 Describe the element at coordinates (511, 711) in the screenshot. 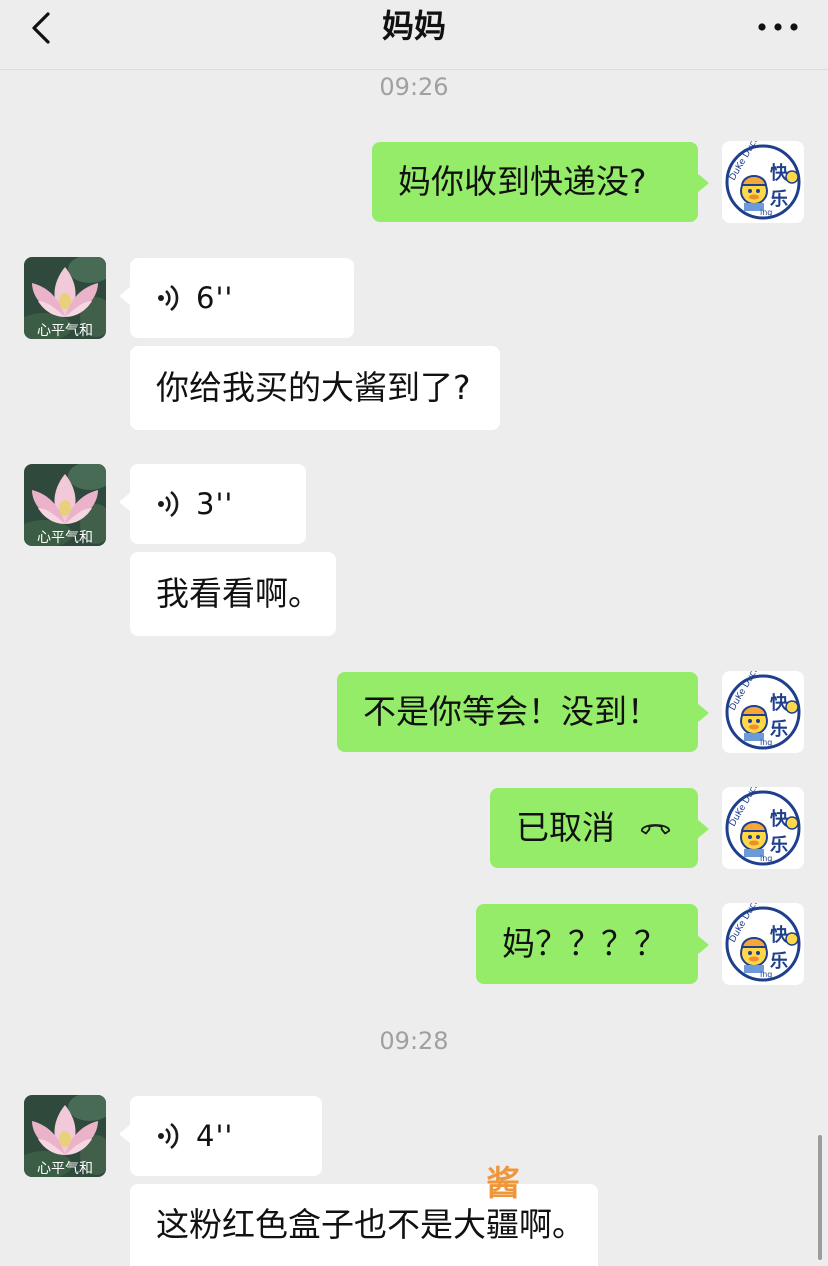

I see `message-text: 不是你等会！没到！` at that location.